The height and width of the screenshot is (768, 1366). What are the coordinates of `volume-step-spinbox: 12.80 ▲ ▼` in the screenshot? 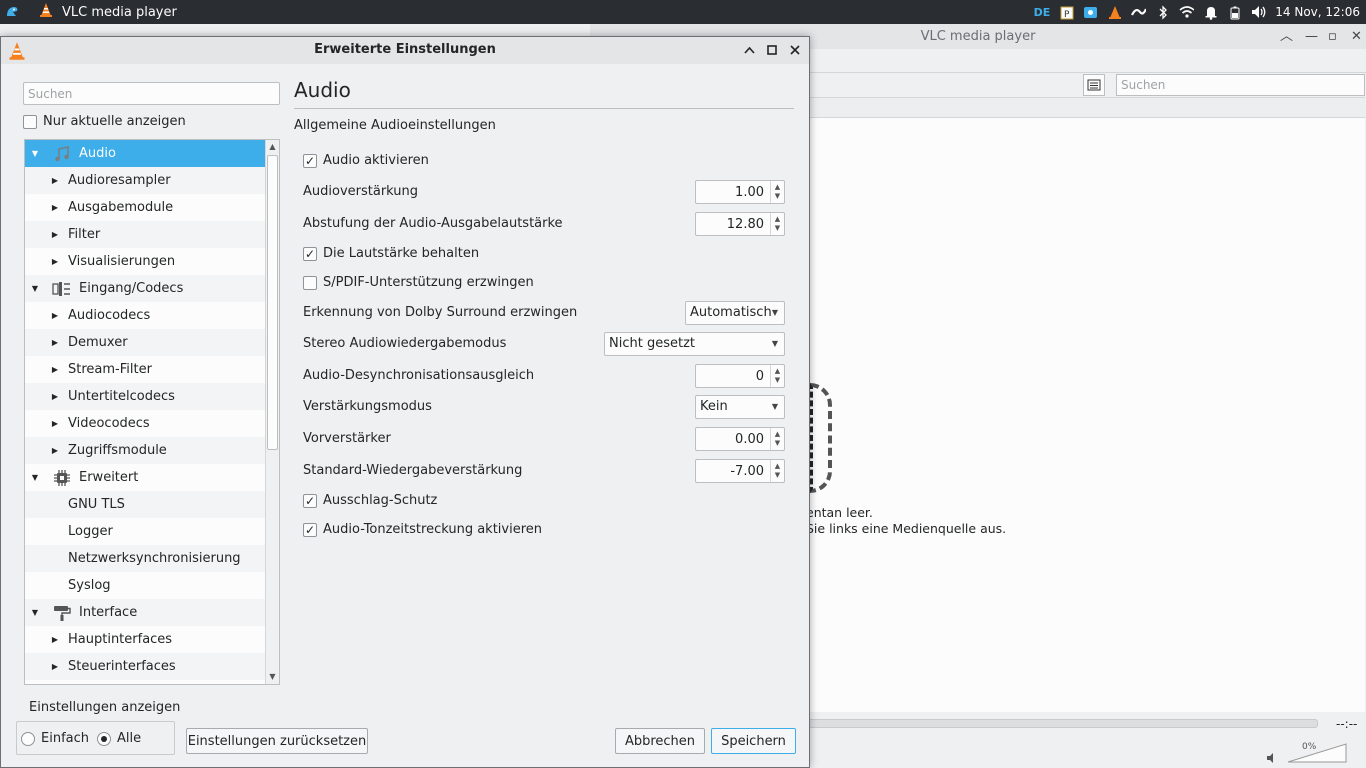 It's located at (740, 224).